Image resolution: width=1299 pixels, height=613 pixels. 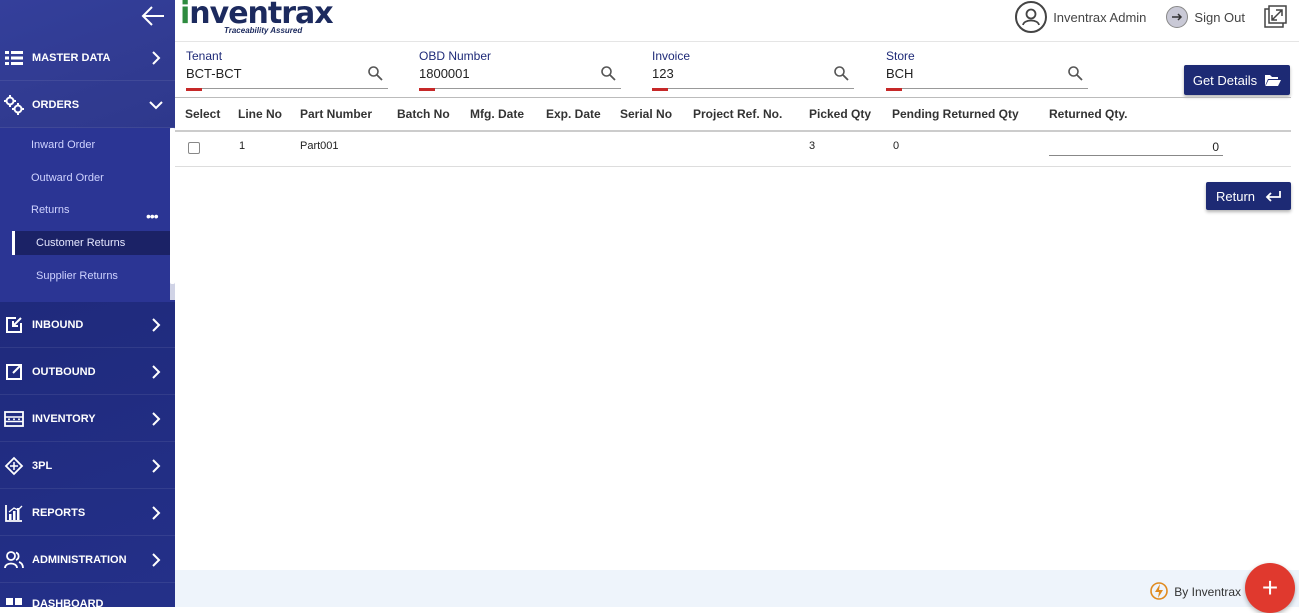 I want to click on column-header: Exp. Date, so click(x=573, y=114).